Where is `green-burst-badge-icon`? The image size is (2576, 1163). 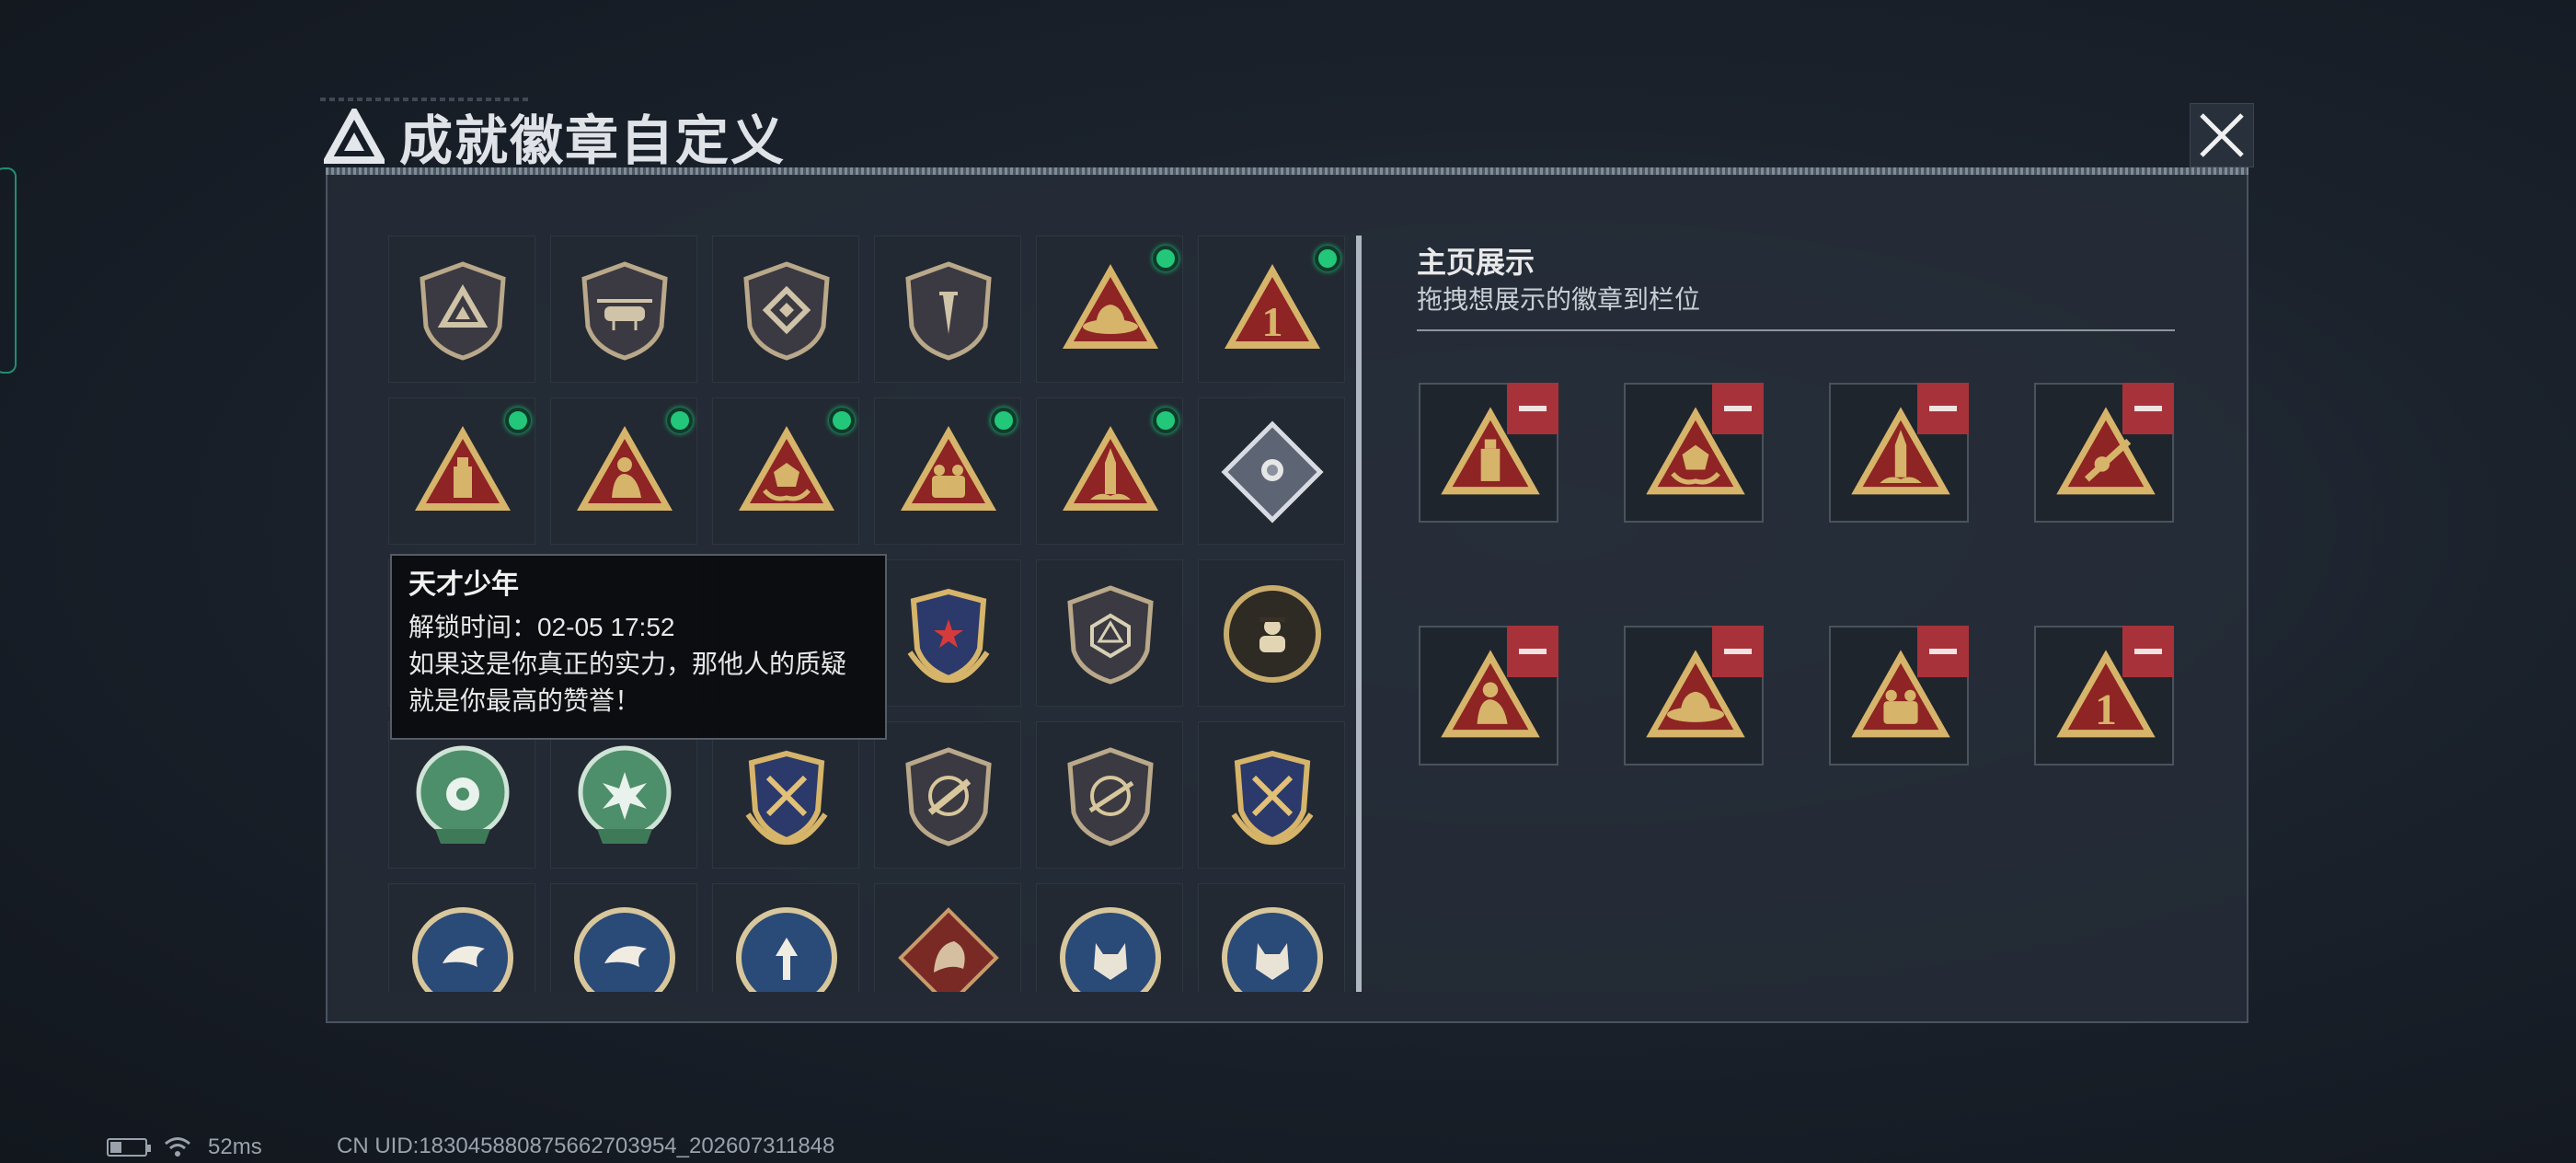 green-burst-badge-icon is located at coordinates (625, 794).